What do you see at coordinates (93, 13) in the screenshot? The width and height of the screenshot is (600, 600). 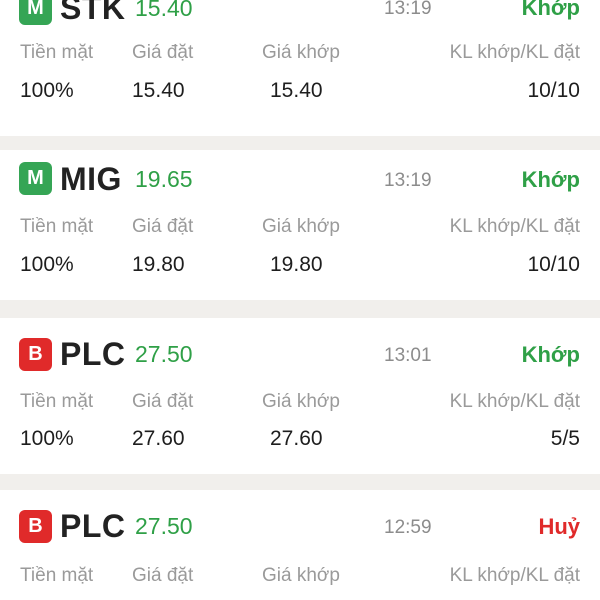 I see `order-symbol: STK` at bounding box center [93, 13].